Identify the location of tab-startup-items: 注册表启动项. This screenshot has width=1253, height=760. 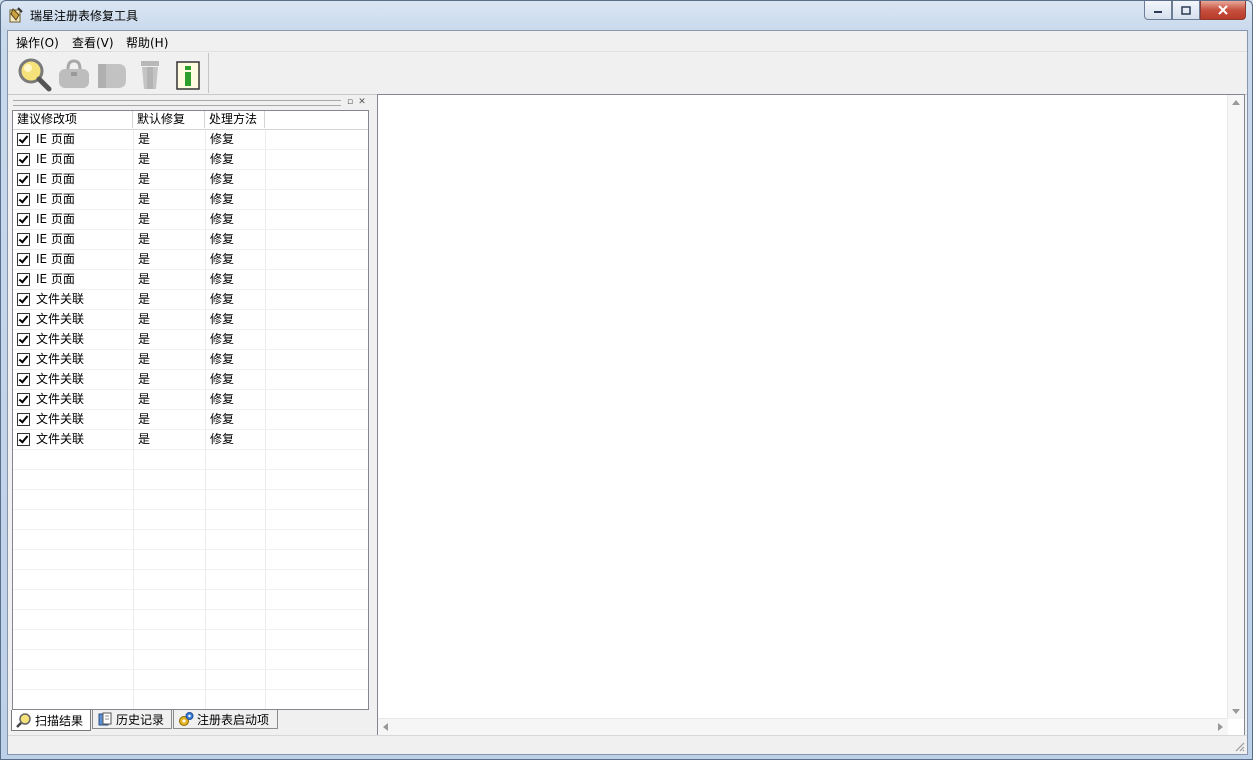
(225, 719).